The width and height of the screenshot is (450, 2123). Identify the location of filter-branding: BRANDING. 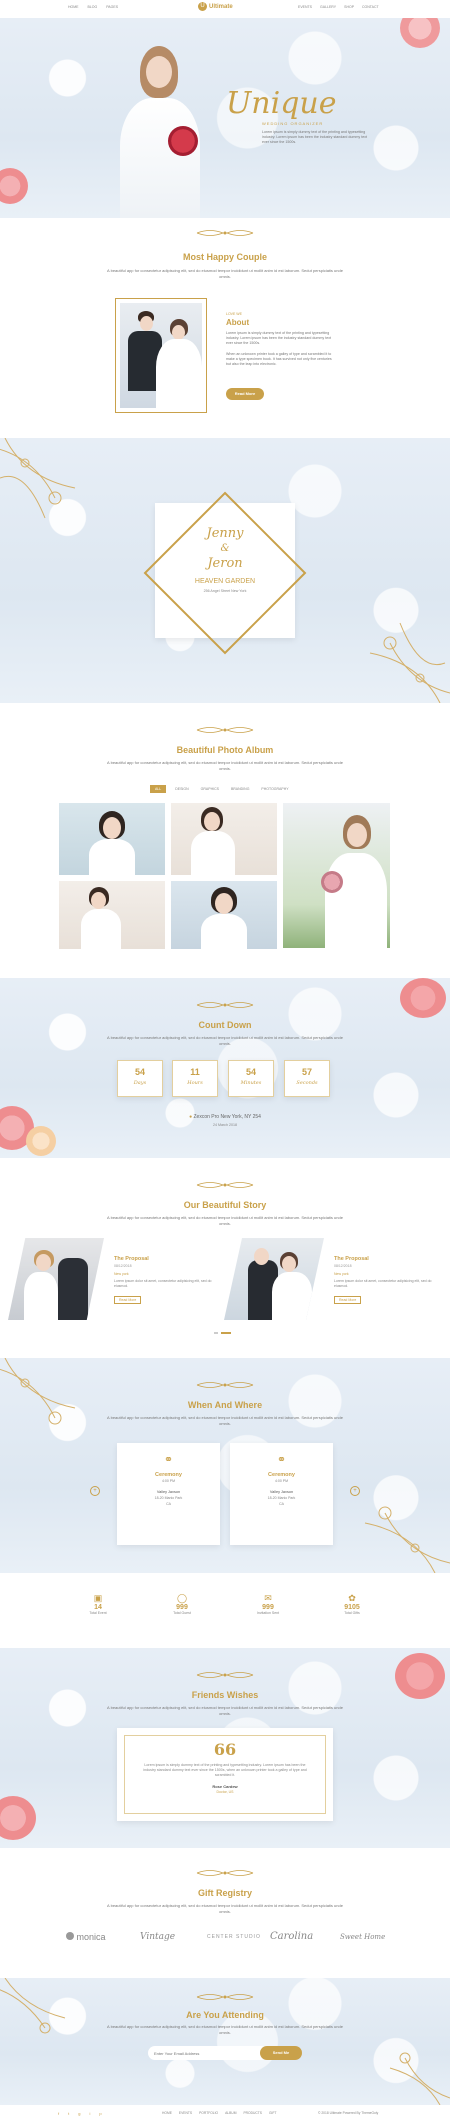
(240, 789).